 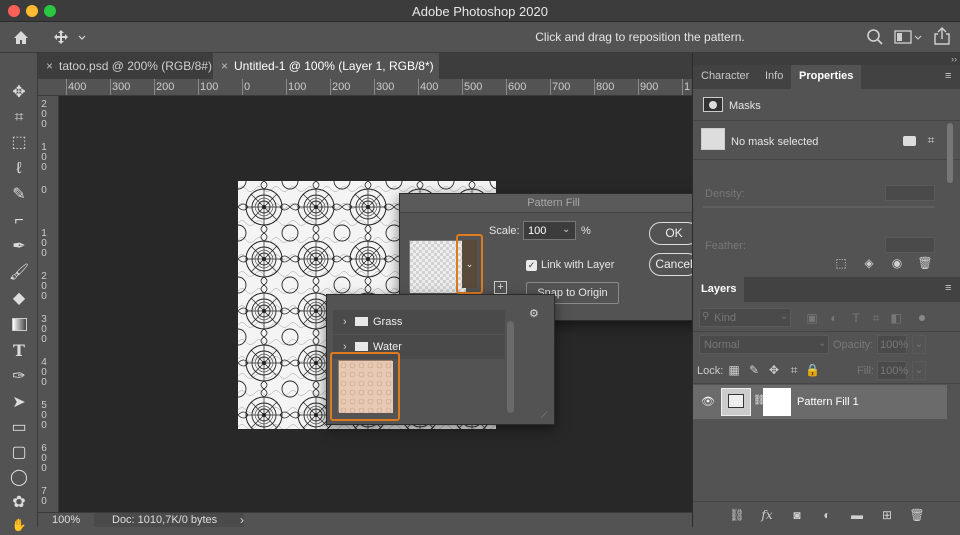 What do you see at coordinates (534, 313) in the screenshot?
I see `gear-icon: ⚙` at bounding box center [534, 313].